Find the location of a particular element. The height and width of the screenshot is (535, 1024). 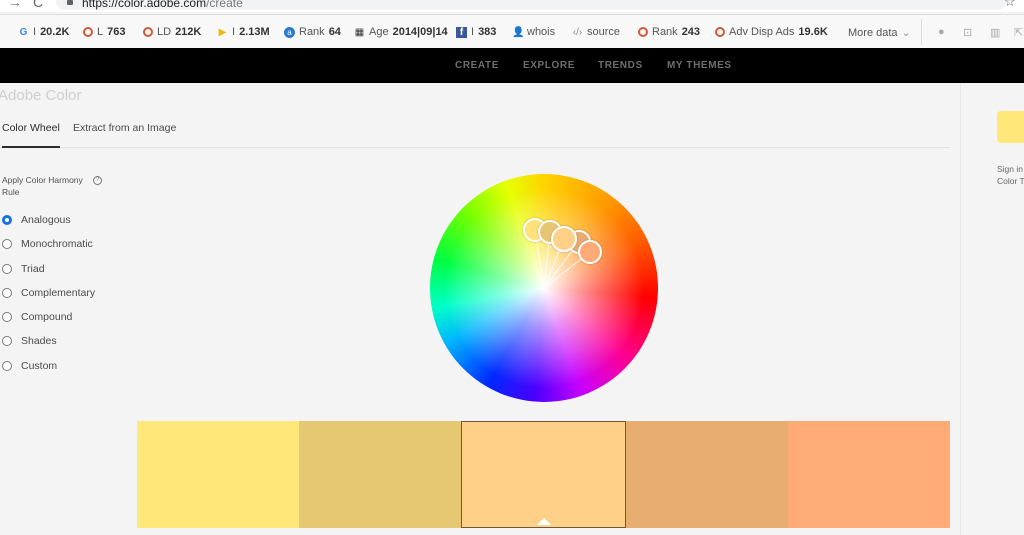

seo-item: ‹/› source is located at coordinates (596, 32).